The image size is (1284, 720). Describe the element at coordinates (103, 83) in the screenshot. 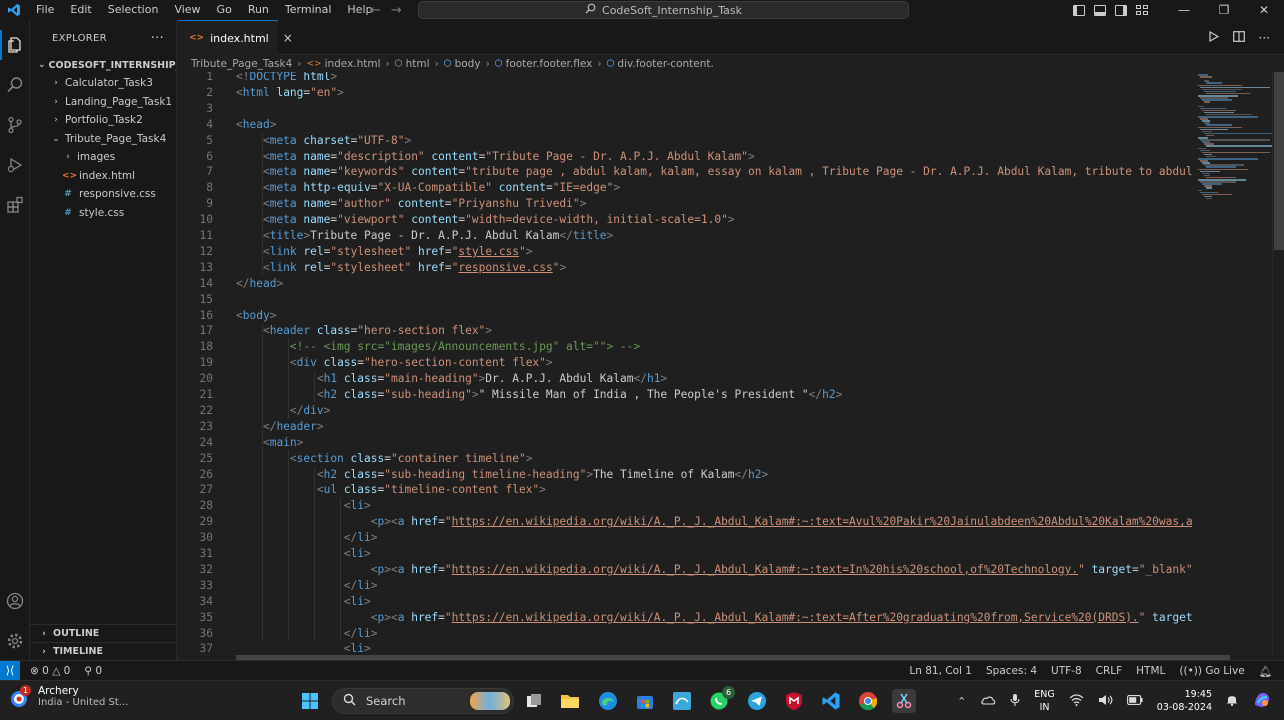

I see `tree-item-calculator-task3: › Calculator_Task3` at that location.